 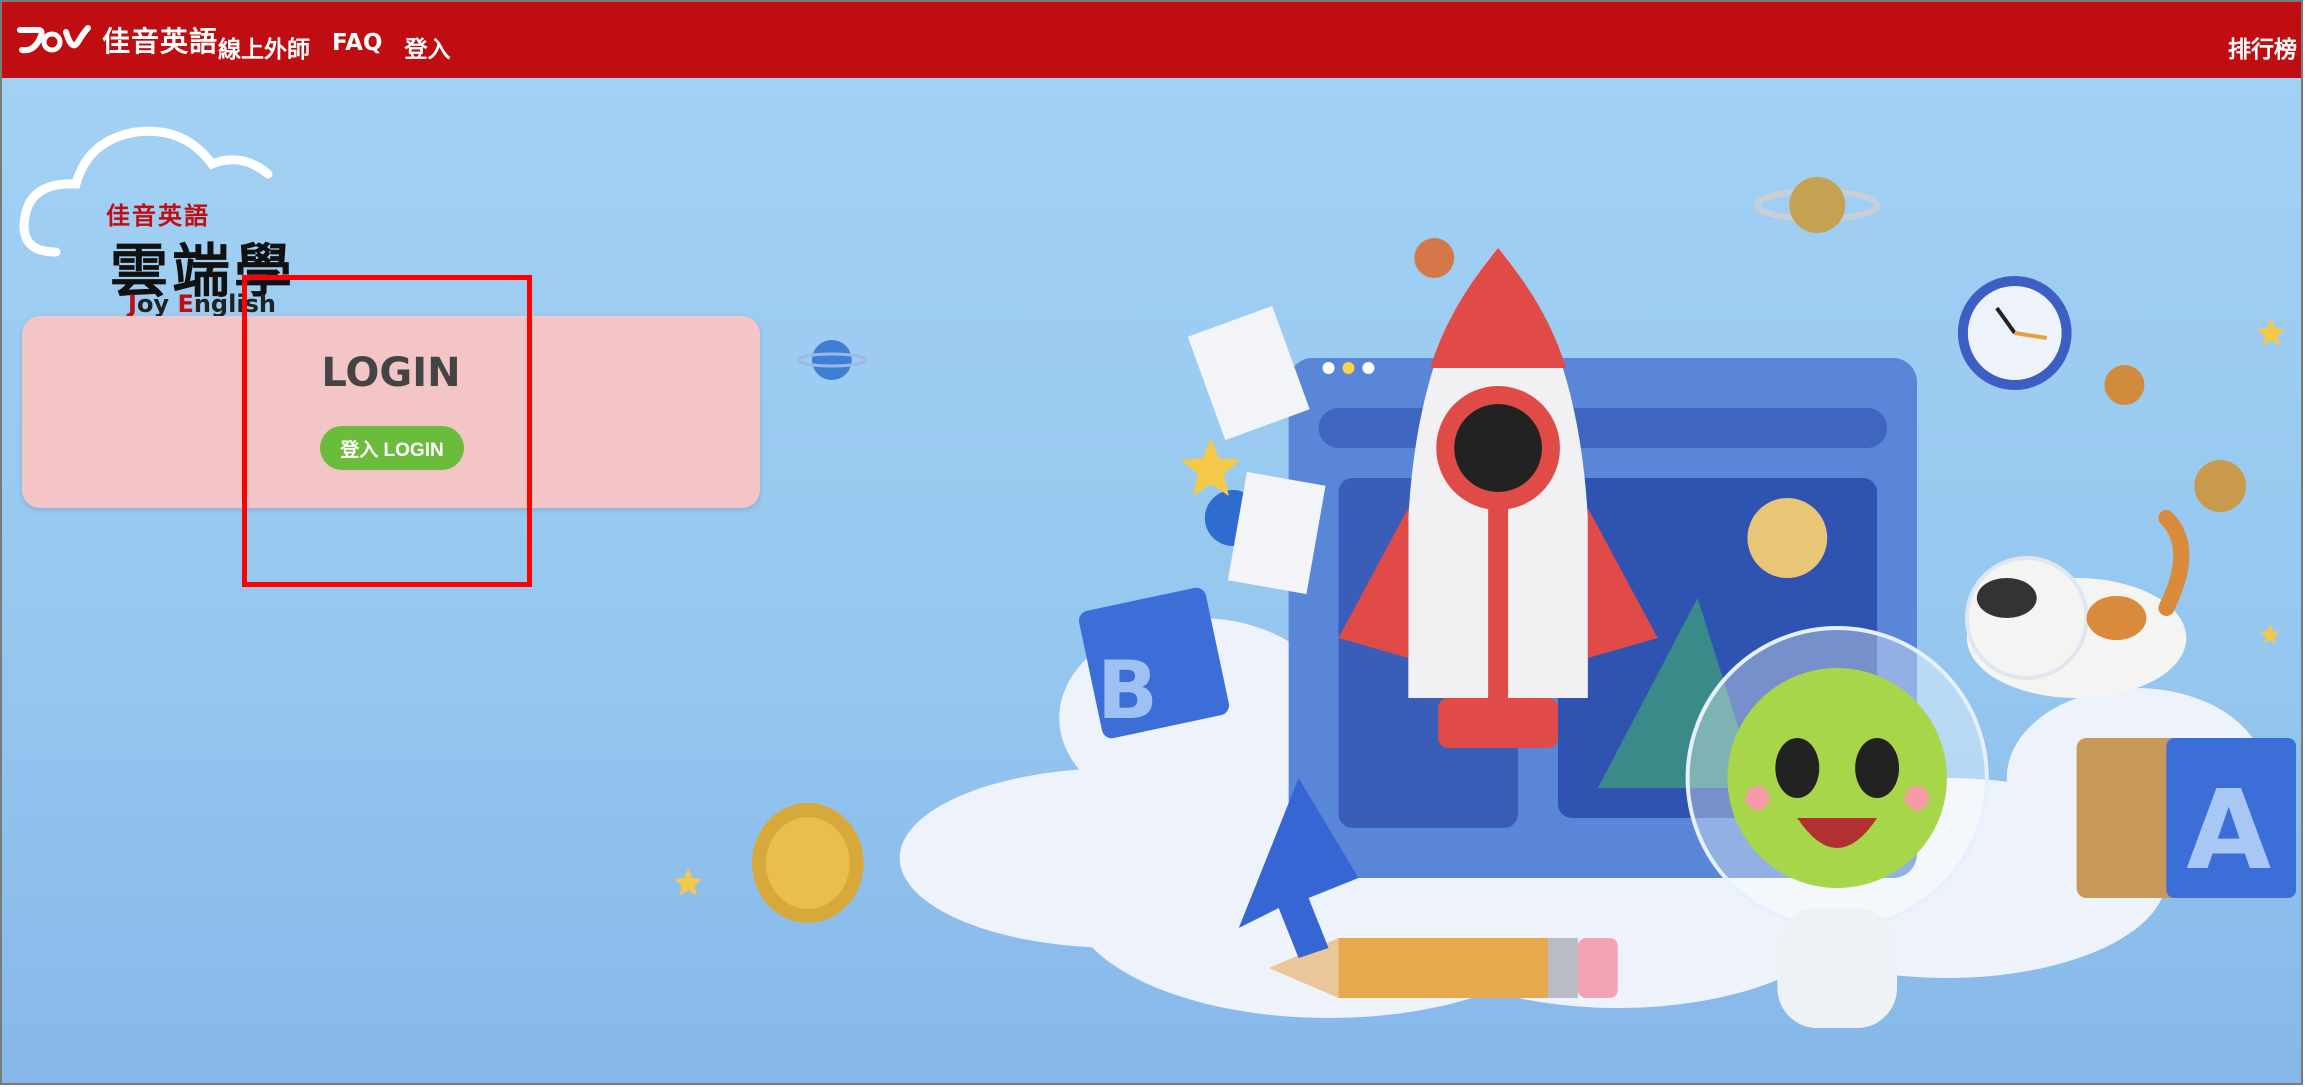 I want to click on nav-leaderboard: 排行榜, so click(x=2262, y=47).